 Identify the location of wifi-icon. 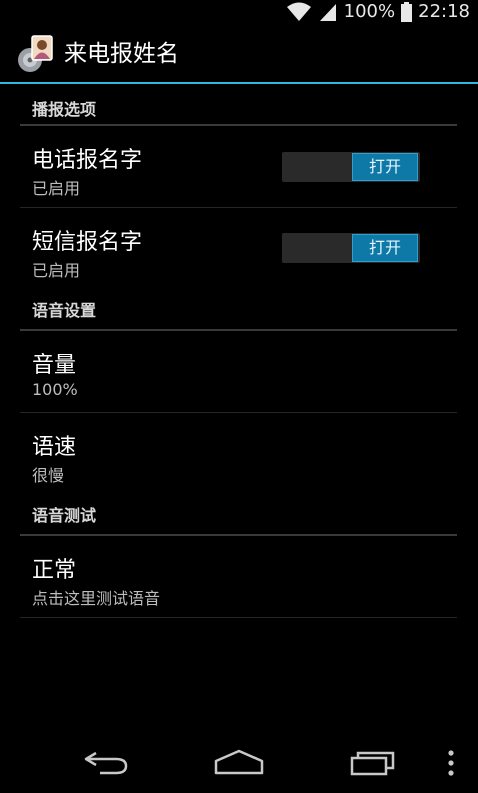
(298, 11).